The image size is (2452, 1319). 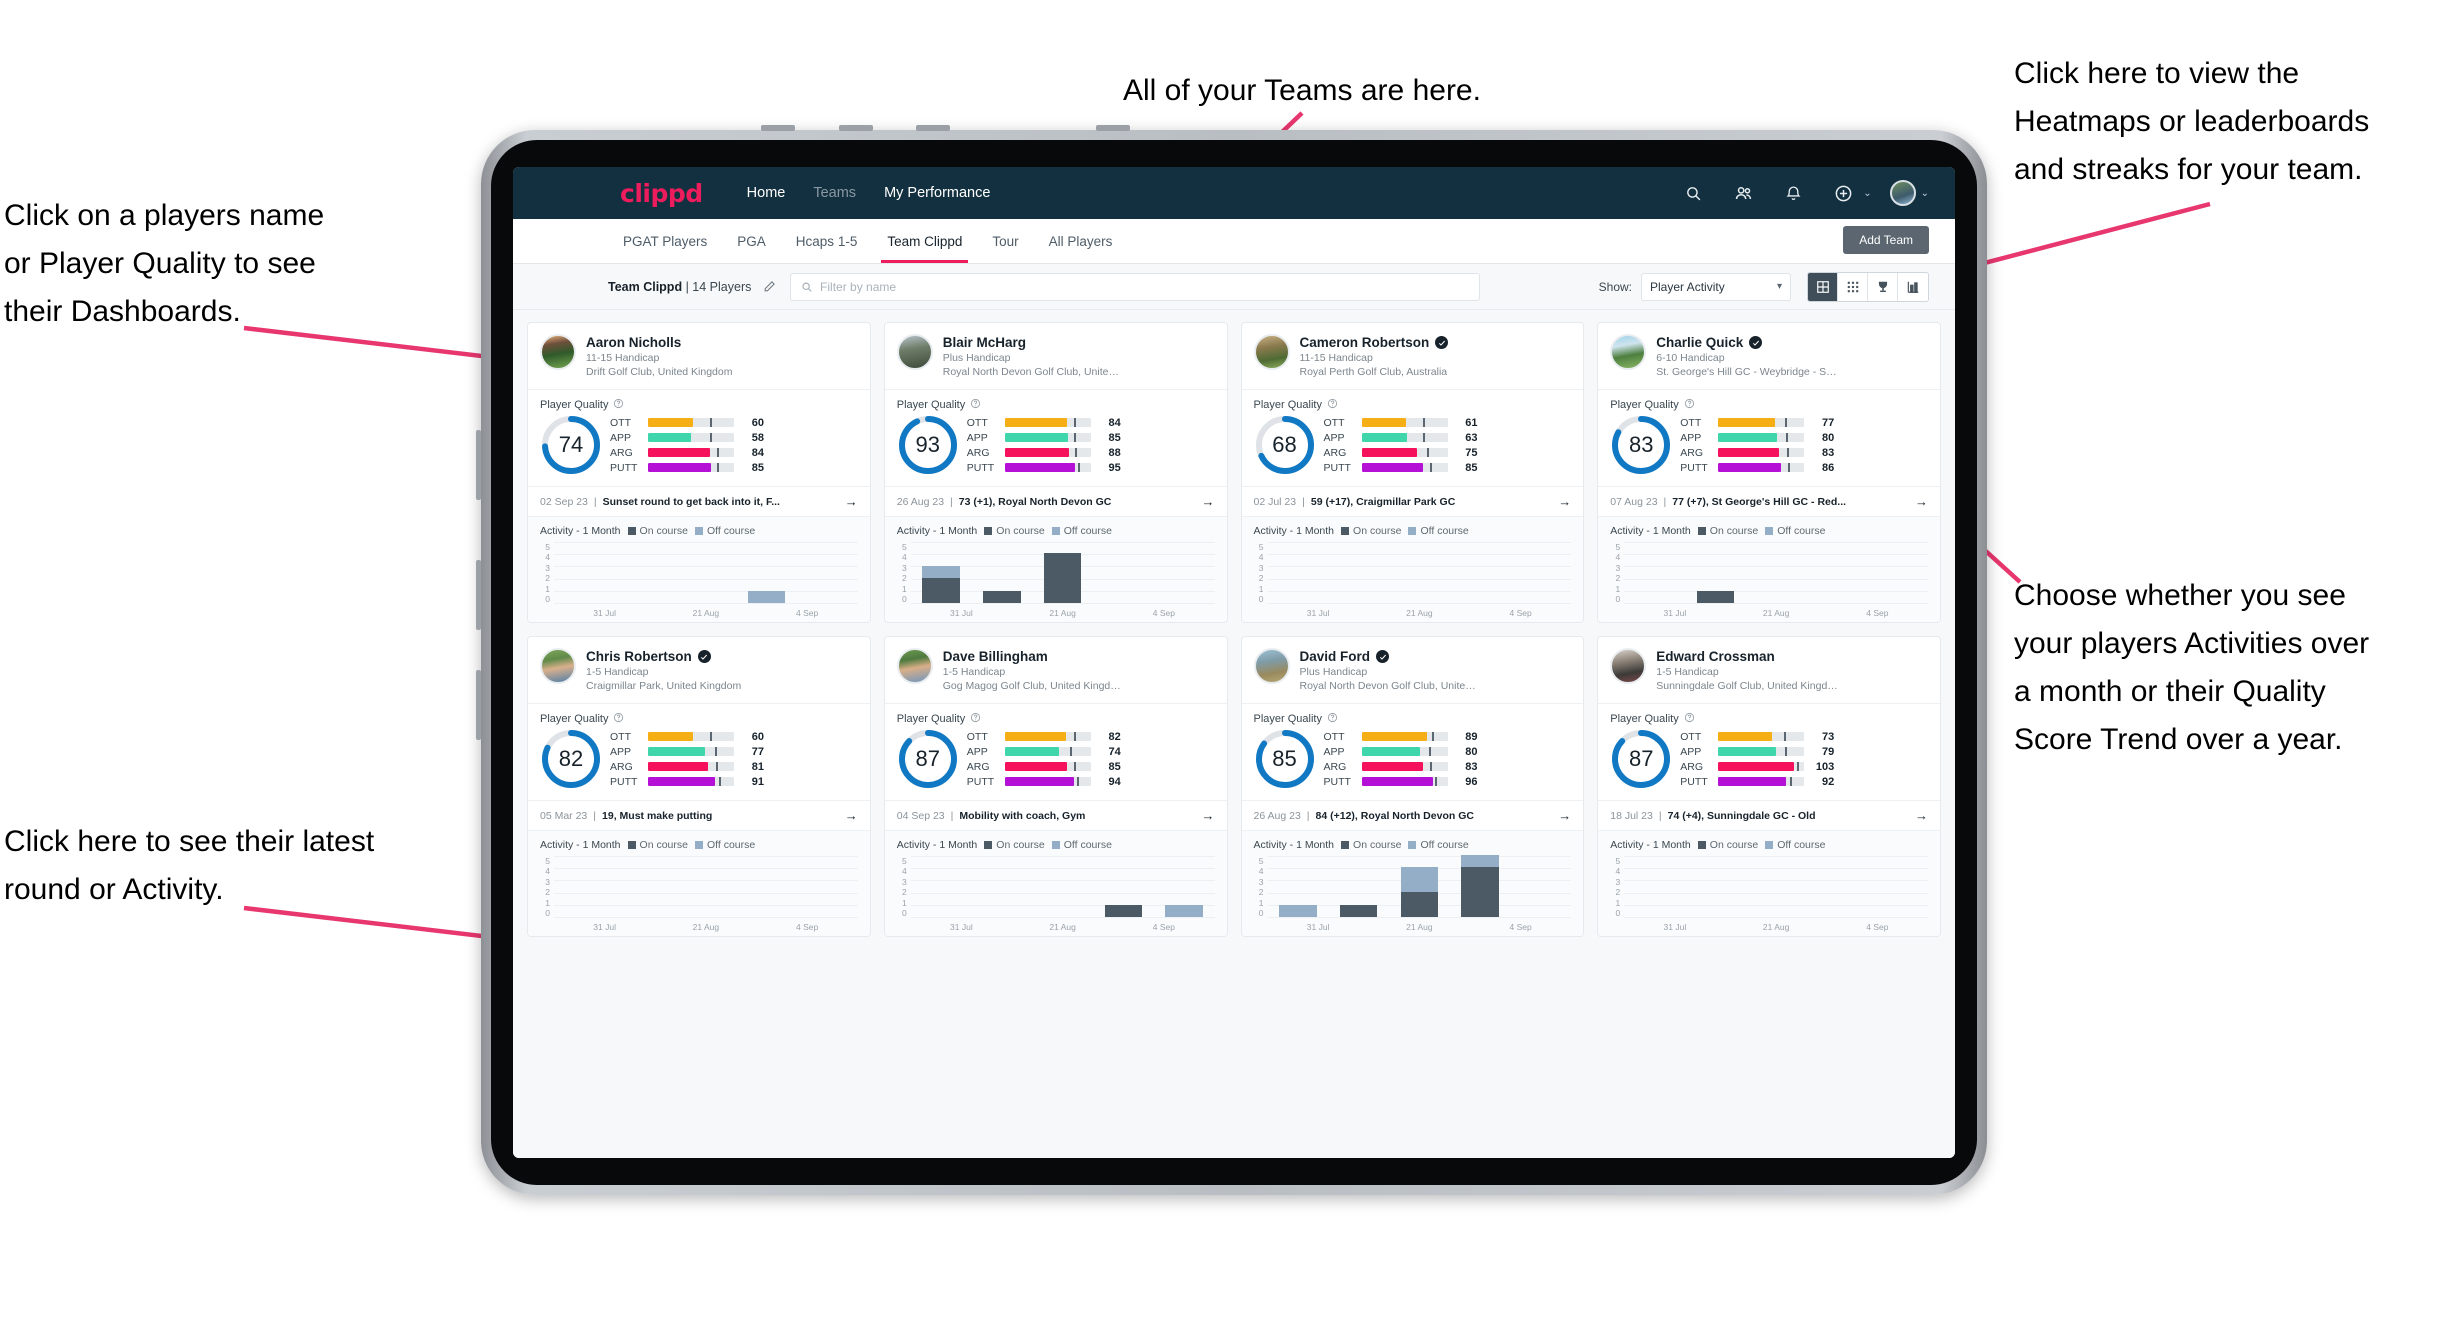 I want to click on nav-link-my-performance: My Performance, so click(x=937, y=193).